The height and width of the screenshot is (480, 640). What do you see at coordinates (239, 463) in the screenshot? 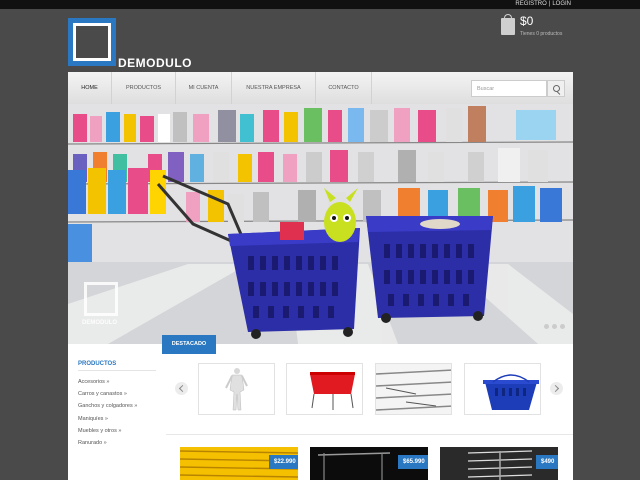
I see `product-card-yellow-slatwall: $22.990` at bounding box center [239, 463].